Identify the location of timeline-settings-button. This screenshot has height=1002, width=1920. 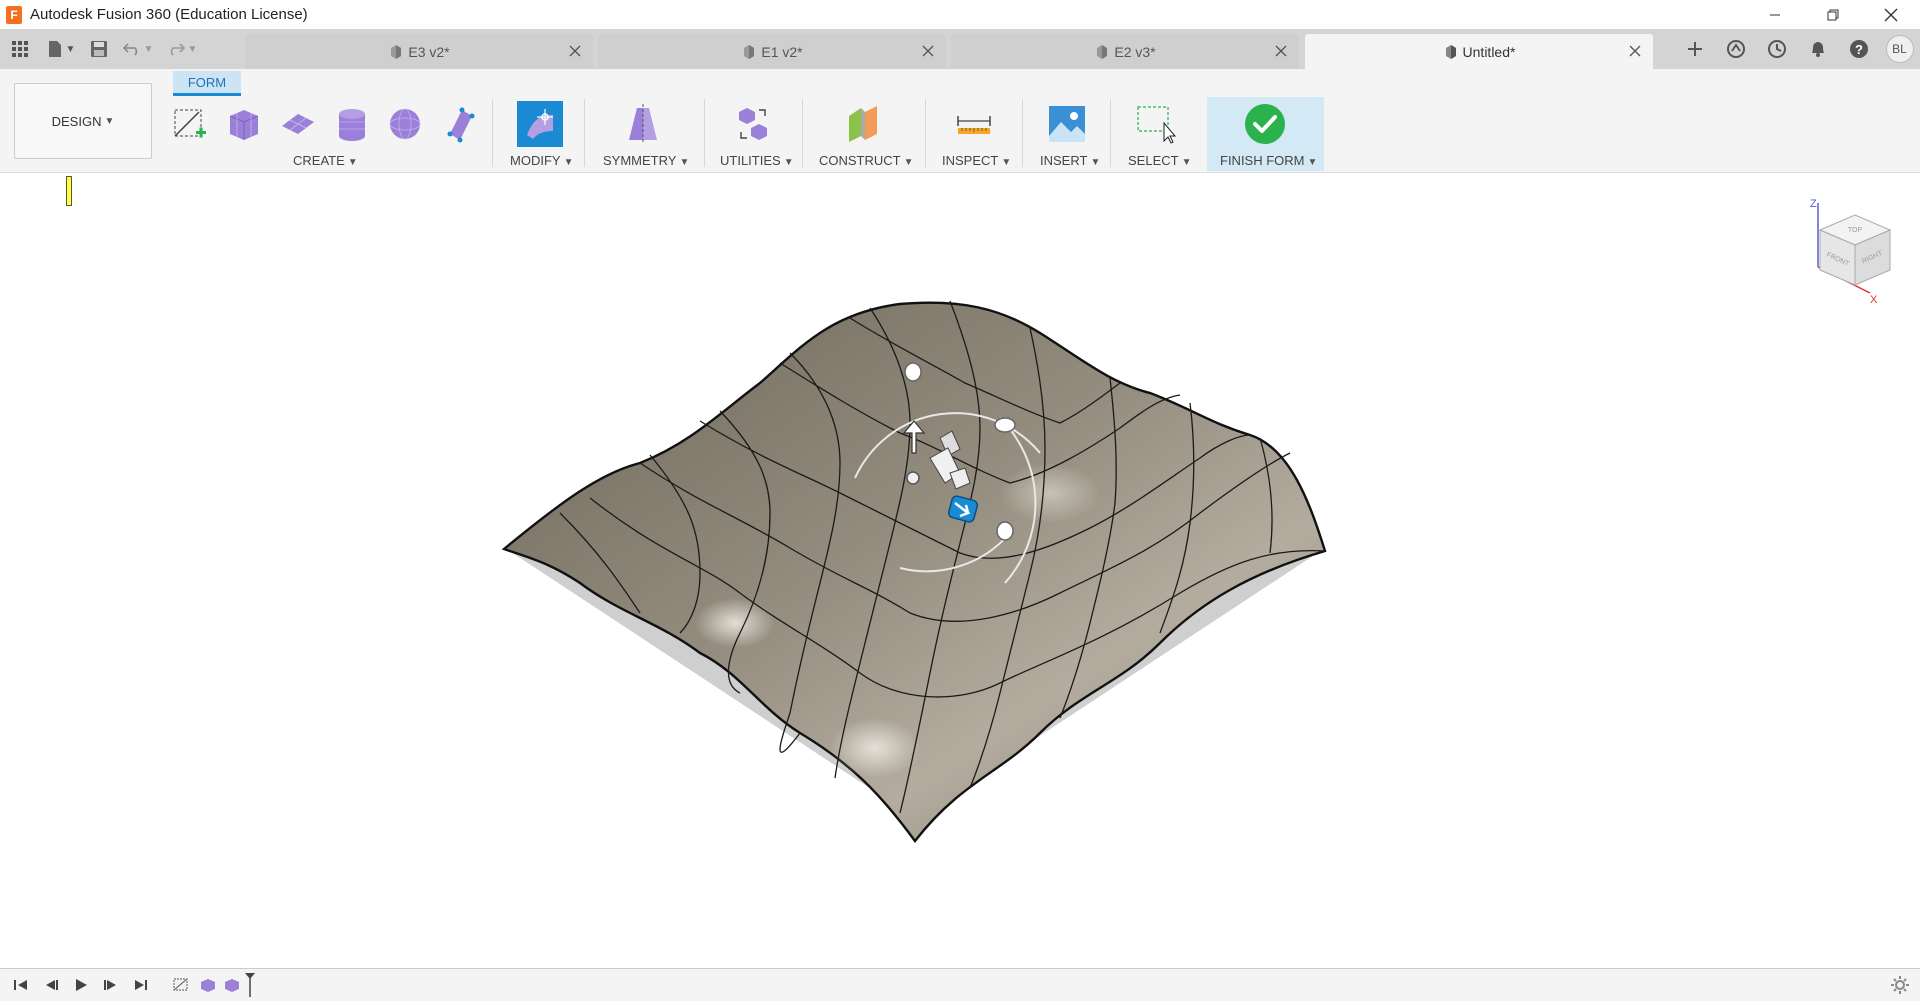
(1900, 987).